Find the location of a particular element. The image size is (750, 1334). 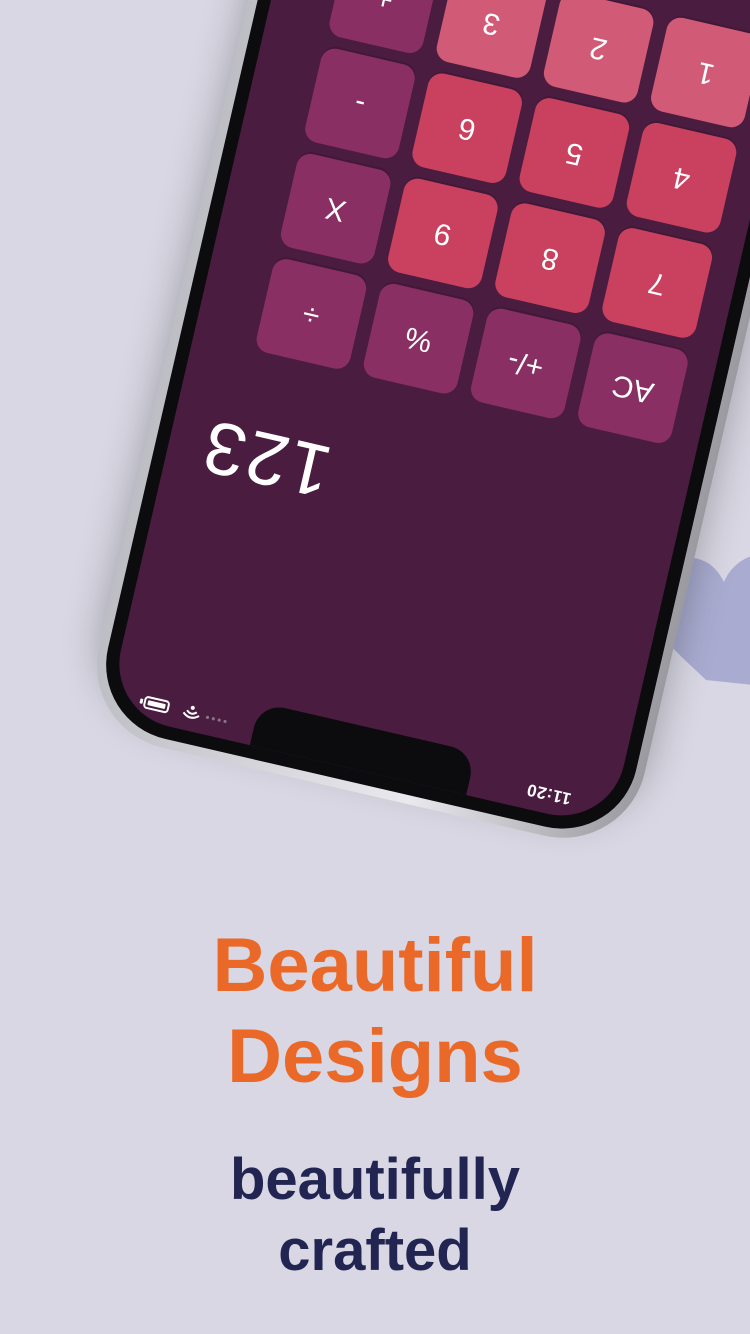

key-digit-9-button: 9 is located at coordinates (443, 233).